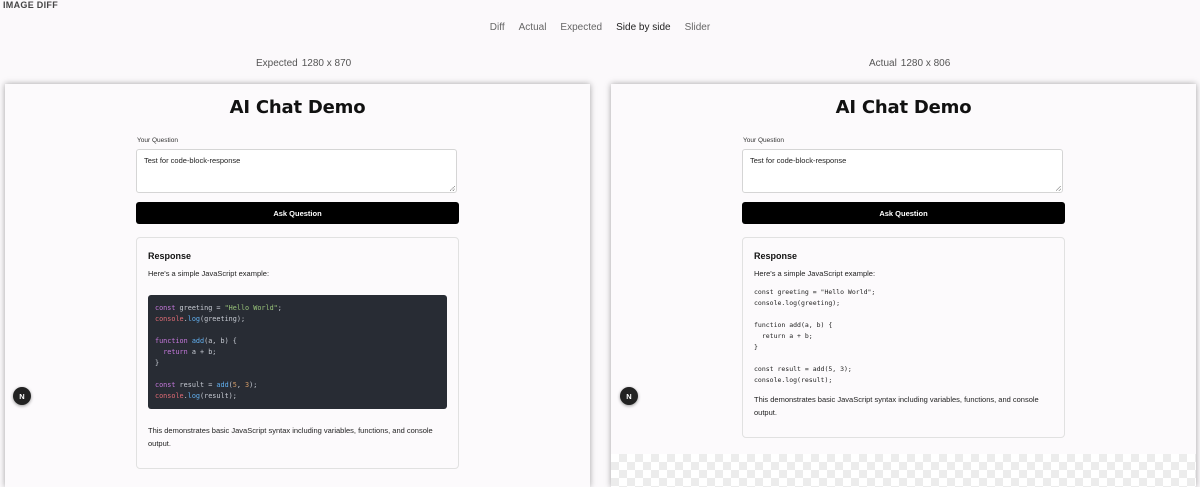 This screenshot has width=1200, height=487. What do you see at coordinates (698, 27) in the screenshot?
I see `tab-slider: Slider` at bounding box center [698, 27].